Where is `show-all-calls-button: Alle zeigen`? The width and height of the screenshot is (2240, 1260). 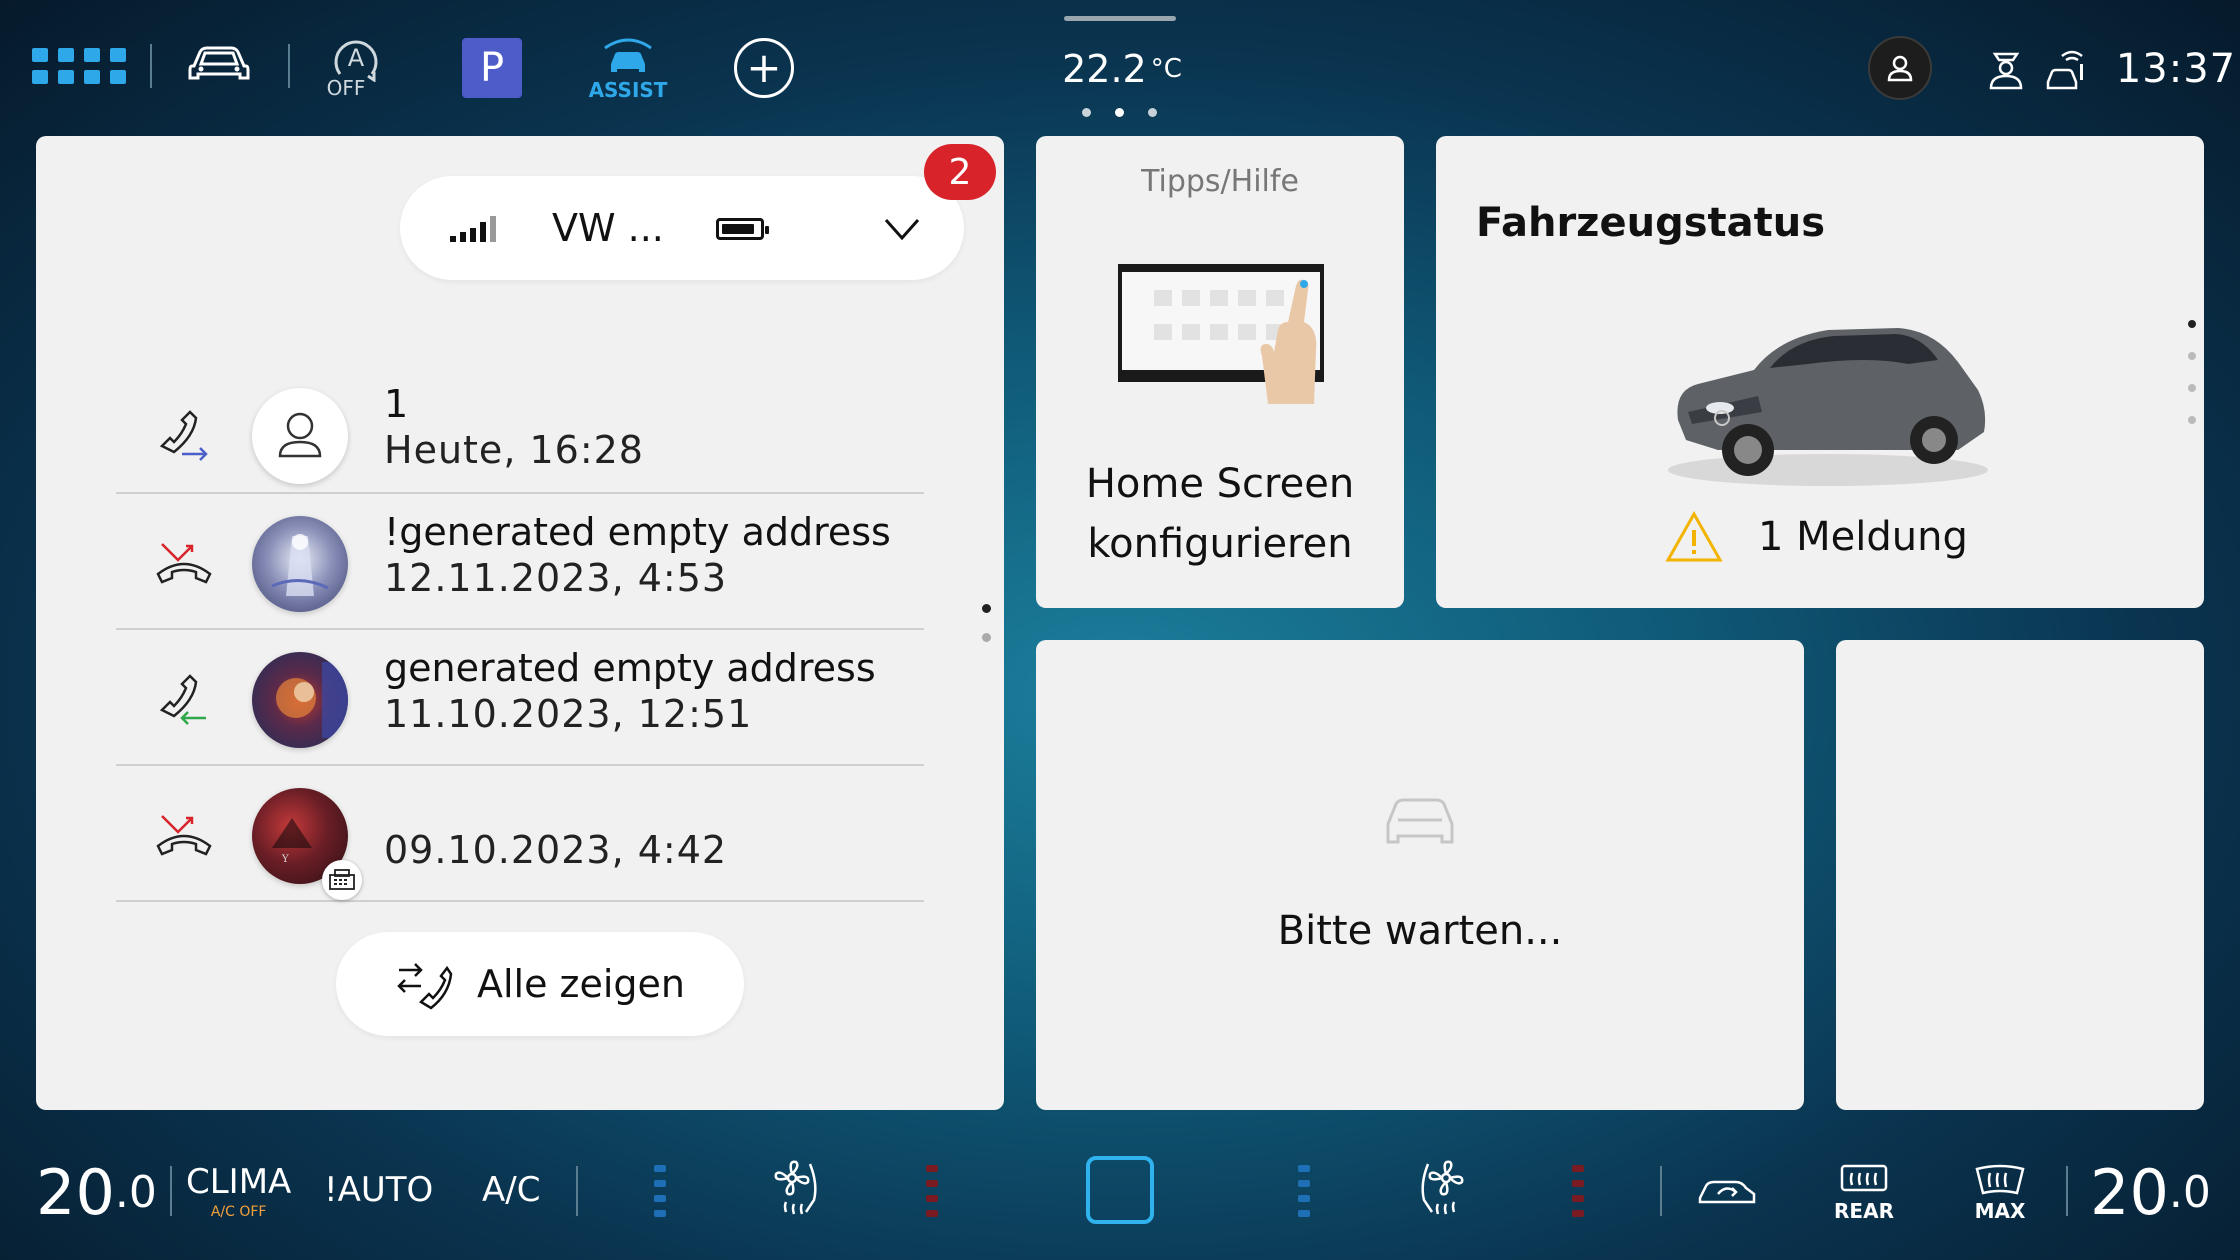 show-all-calls-button: Alle zeigen is located at coordinates (540, 984).